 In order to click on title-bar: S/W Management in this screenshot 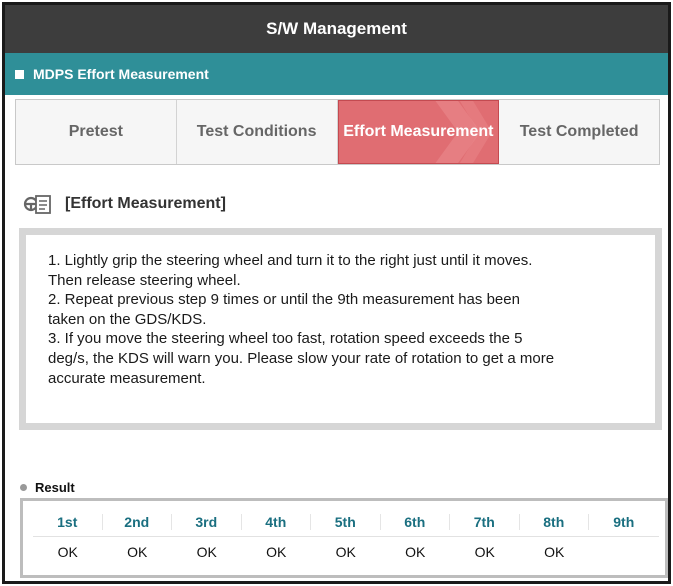, I will do `click(336, 29)`.